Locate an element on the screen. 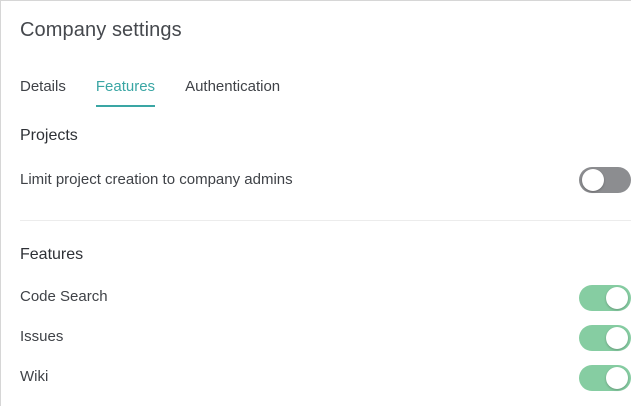 Image resolution: width=634 pixels, height=408 pixels. limit-project-creation-label: Limit project creation to company admins is located at coordinates (156, 179).